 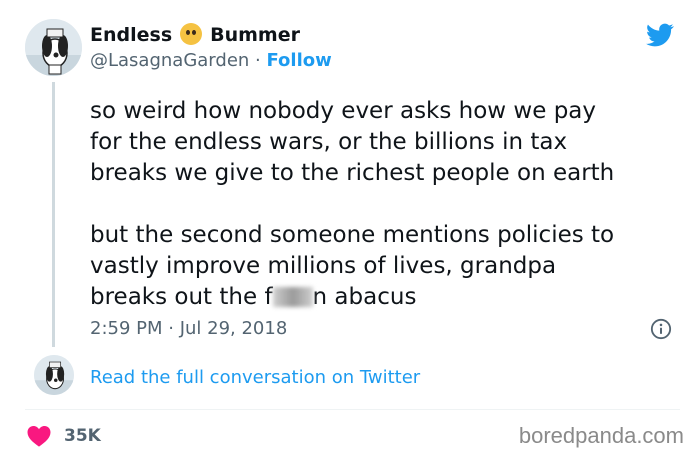 I want to click on conversation-avatar, so click(x=54, y=375).